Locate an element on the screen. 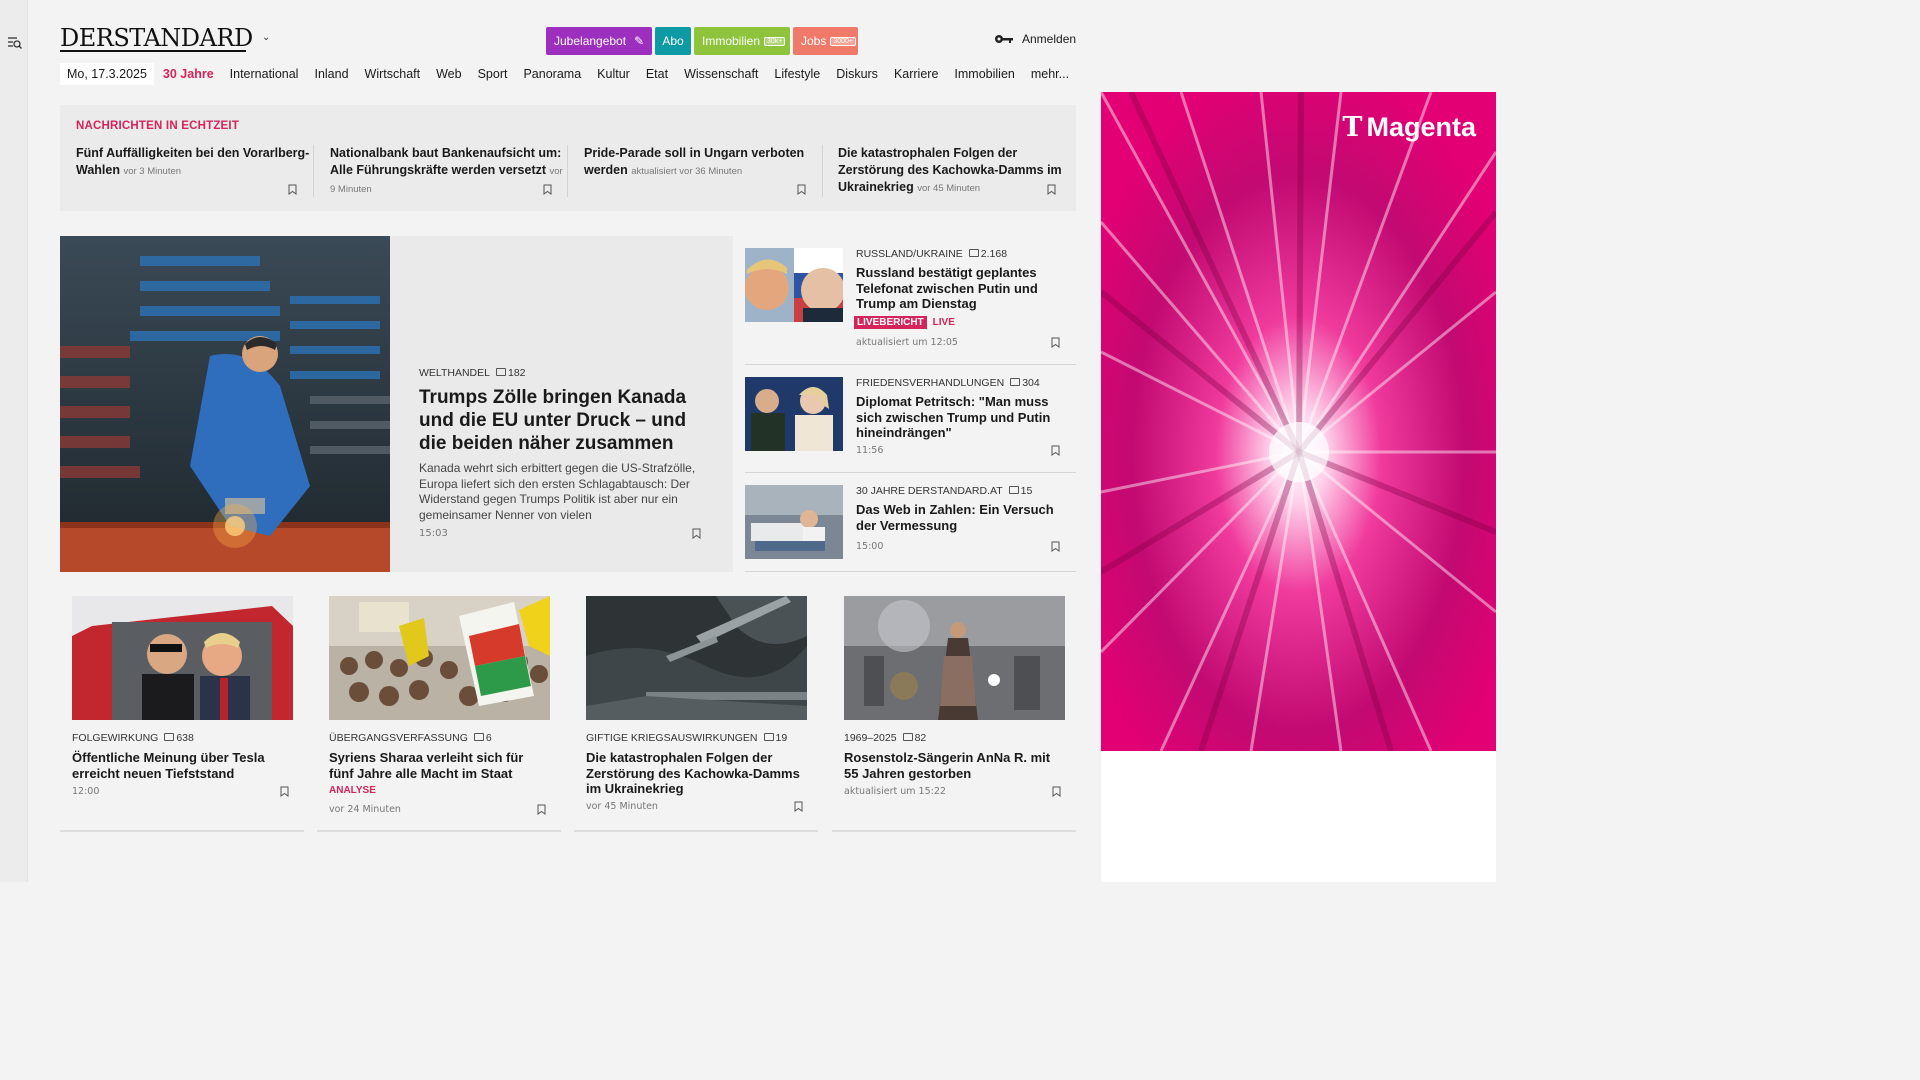 The image size is (1920, 1080). nav-item-wirtschaft: Wirtschaft is located at coordinates (393, 74).